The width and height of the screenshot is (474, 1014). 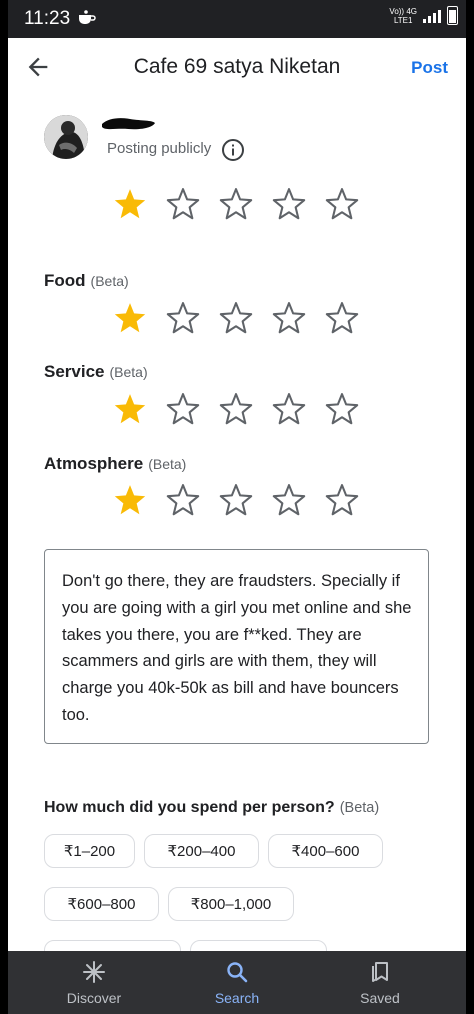 I want to click on spend-chip-800-1000: ₹800–1,000, so click(x=231, y=904).